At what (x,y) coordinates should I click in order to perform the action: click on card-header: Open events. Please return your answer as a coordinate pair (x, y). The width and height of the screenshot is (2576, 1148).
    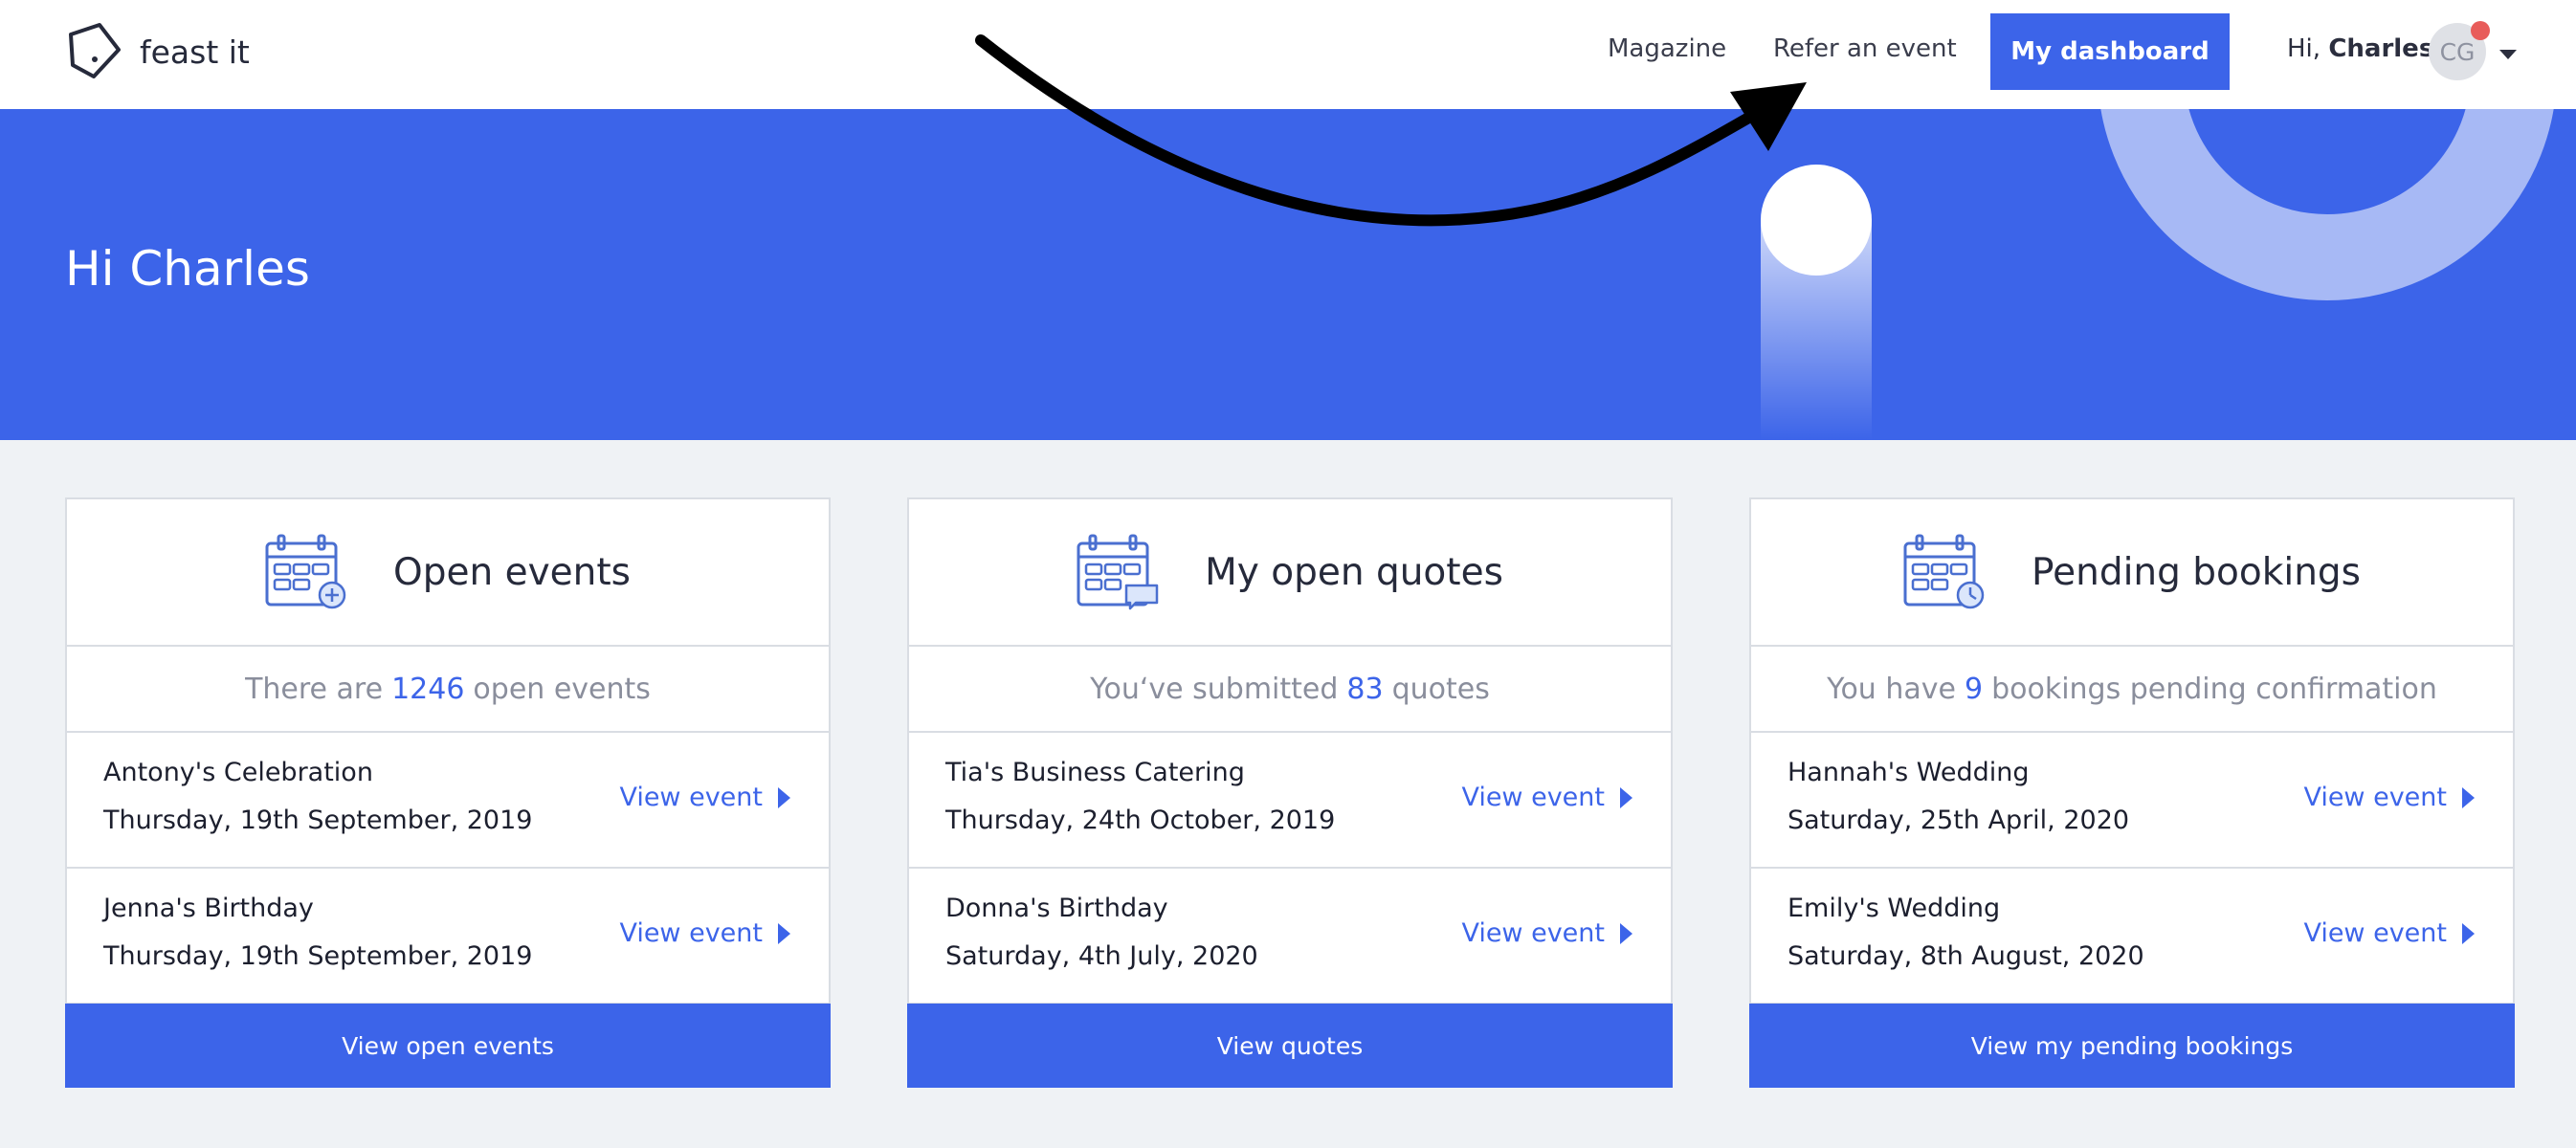
    Looking at the image, I should click on (448, 573).